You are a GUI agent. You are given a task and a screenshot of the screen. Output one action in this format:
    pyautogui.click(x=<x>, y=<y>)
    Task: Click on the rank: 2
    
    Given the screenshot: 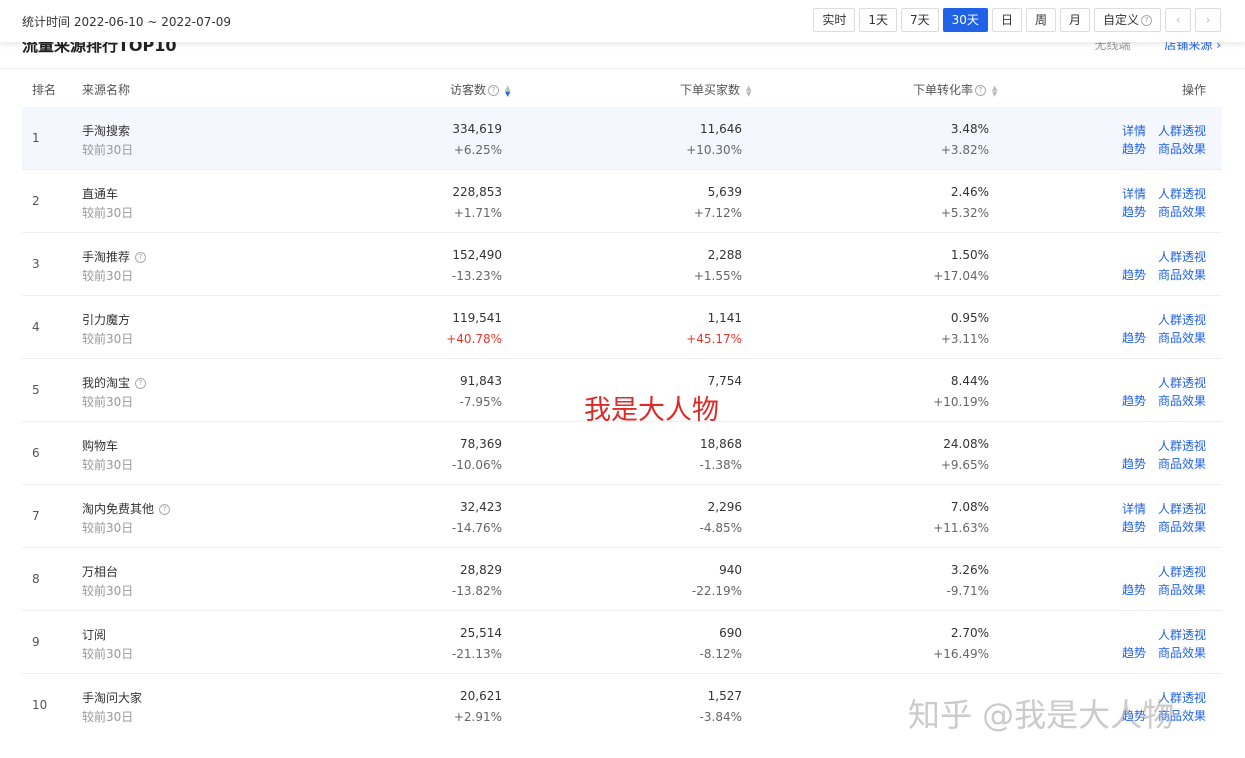 What is the action you would take?
    pyautogui.click(x=36, y=201)
    